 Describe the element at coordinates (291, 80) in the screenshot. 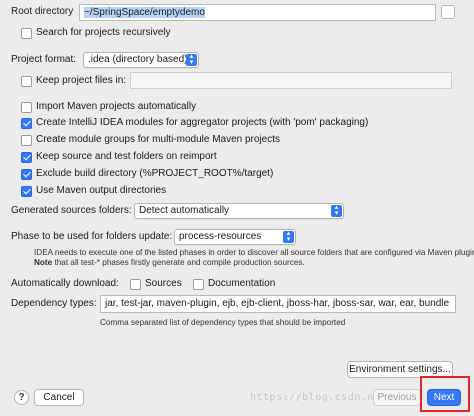

I see `keep-project-files-input` at that location.